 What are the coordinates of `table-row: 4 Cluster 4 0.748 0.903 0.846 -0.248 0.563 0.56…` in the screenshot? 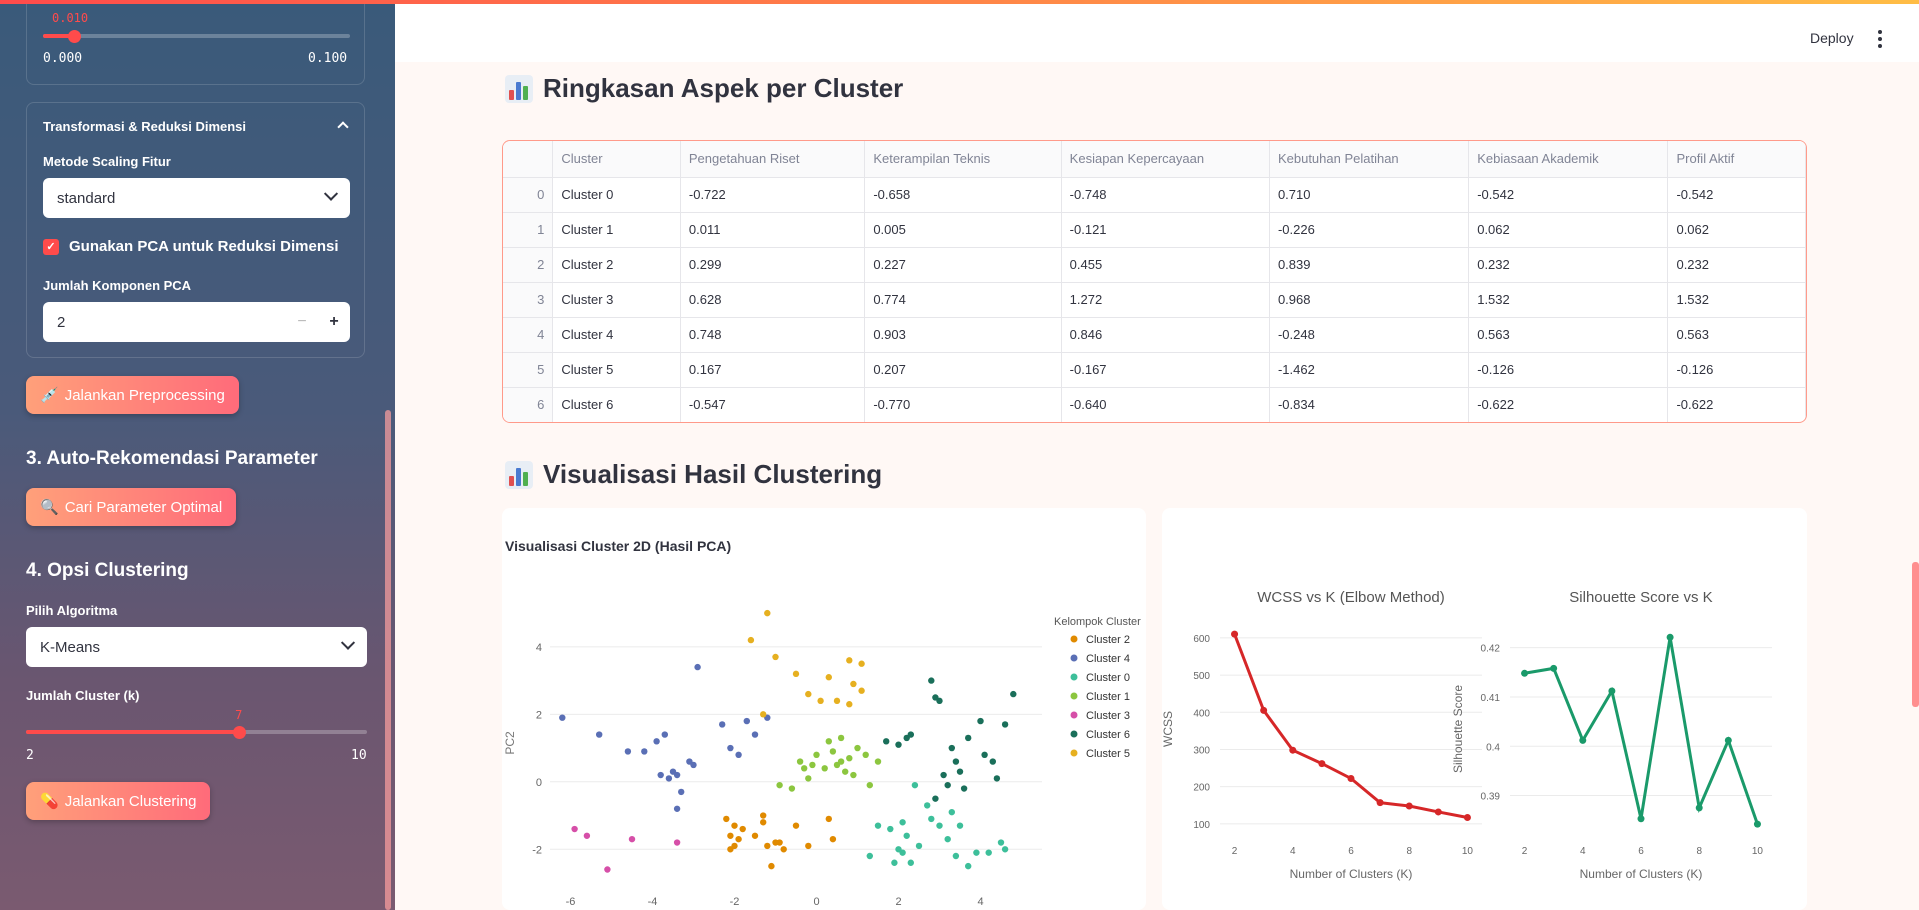 It's located at (1154, 335).